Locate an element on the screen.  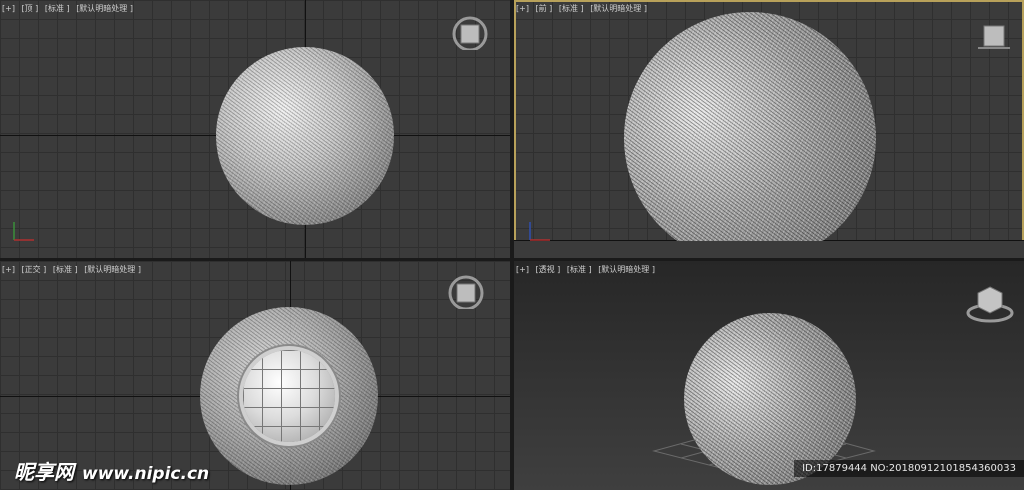
viewport-view-name: [正交 ] is located at coordinates (34, 269).